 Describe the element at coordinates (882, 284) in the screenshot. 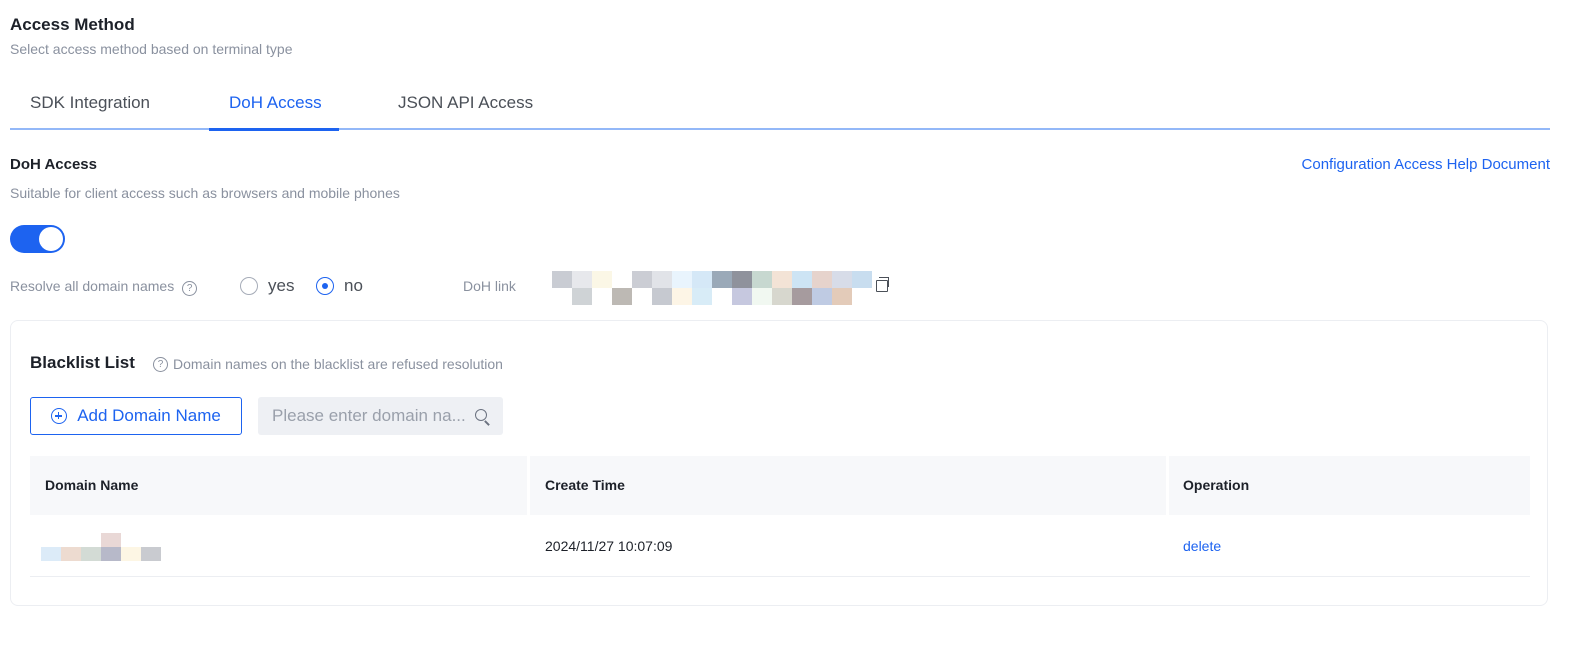

I see `copy-icon` at that location.